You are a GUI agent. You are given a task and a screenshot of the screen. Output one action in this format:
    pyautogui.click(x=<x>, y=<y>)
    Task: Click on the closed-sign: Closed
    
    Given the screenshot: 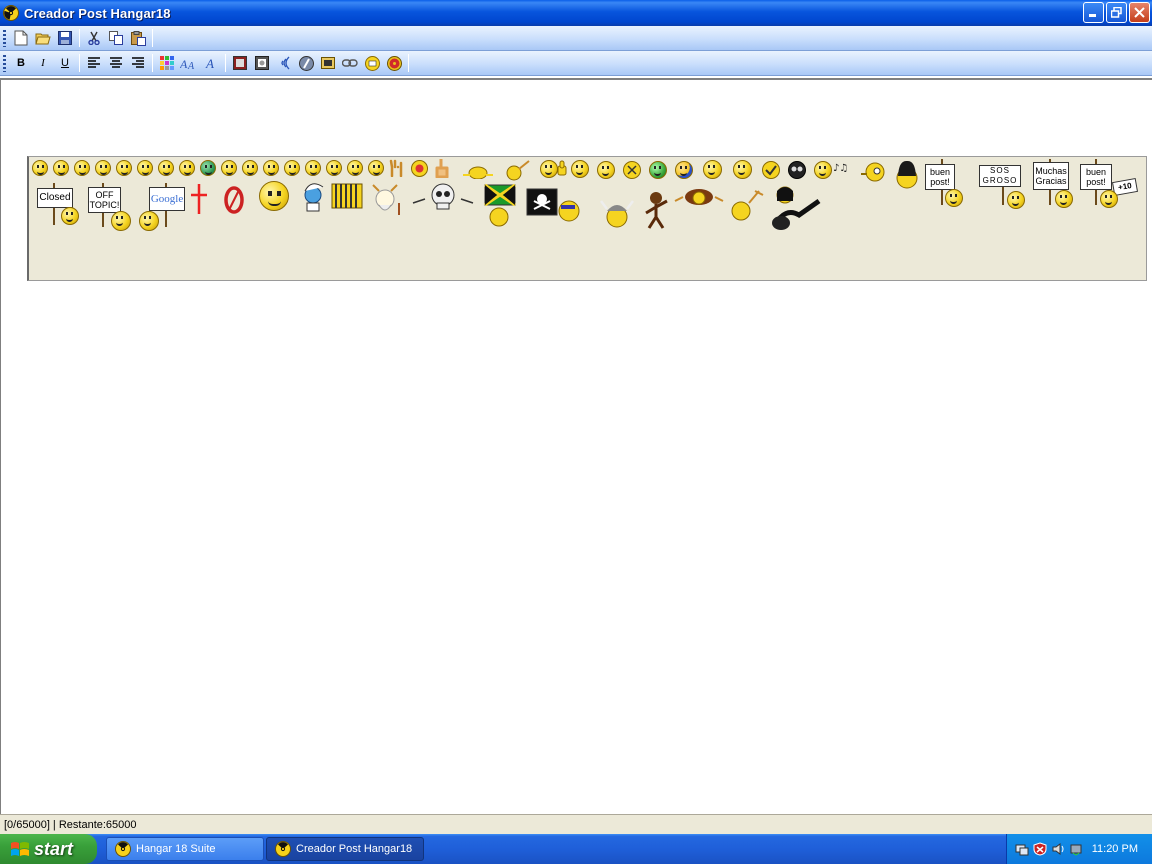 What is the action you would take?
    pyautogui.click(x=55, y=198)
    